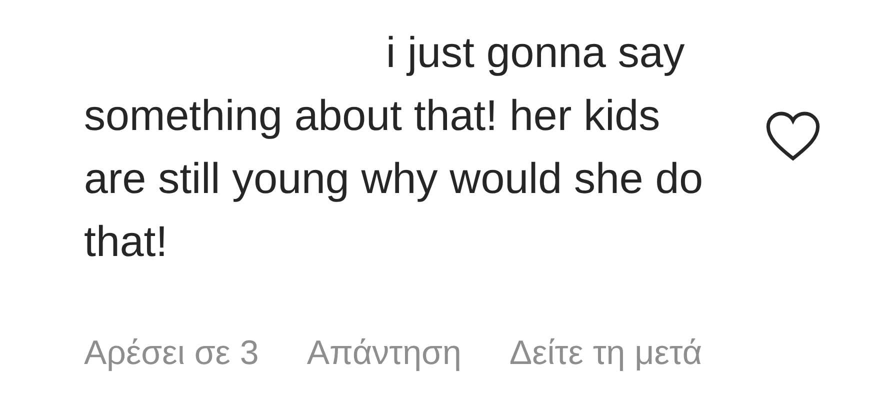 The height and width of the screenshot is (411, 880). What do you see at coordinates (605, 353) in the screenshot?
I see `comment-action-link: Δείτε τη μετά` at bounding box center [605, 353].